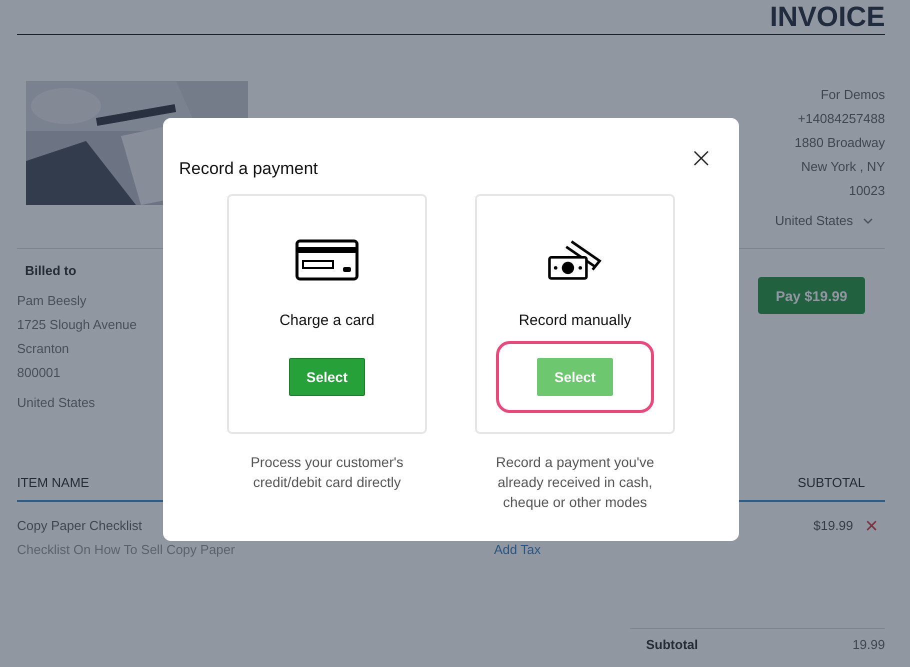  Describe the element at coordinates (39, 373) in the screenshot. I see `billing-address-line: 800001` at that location.